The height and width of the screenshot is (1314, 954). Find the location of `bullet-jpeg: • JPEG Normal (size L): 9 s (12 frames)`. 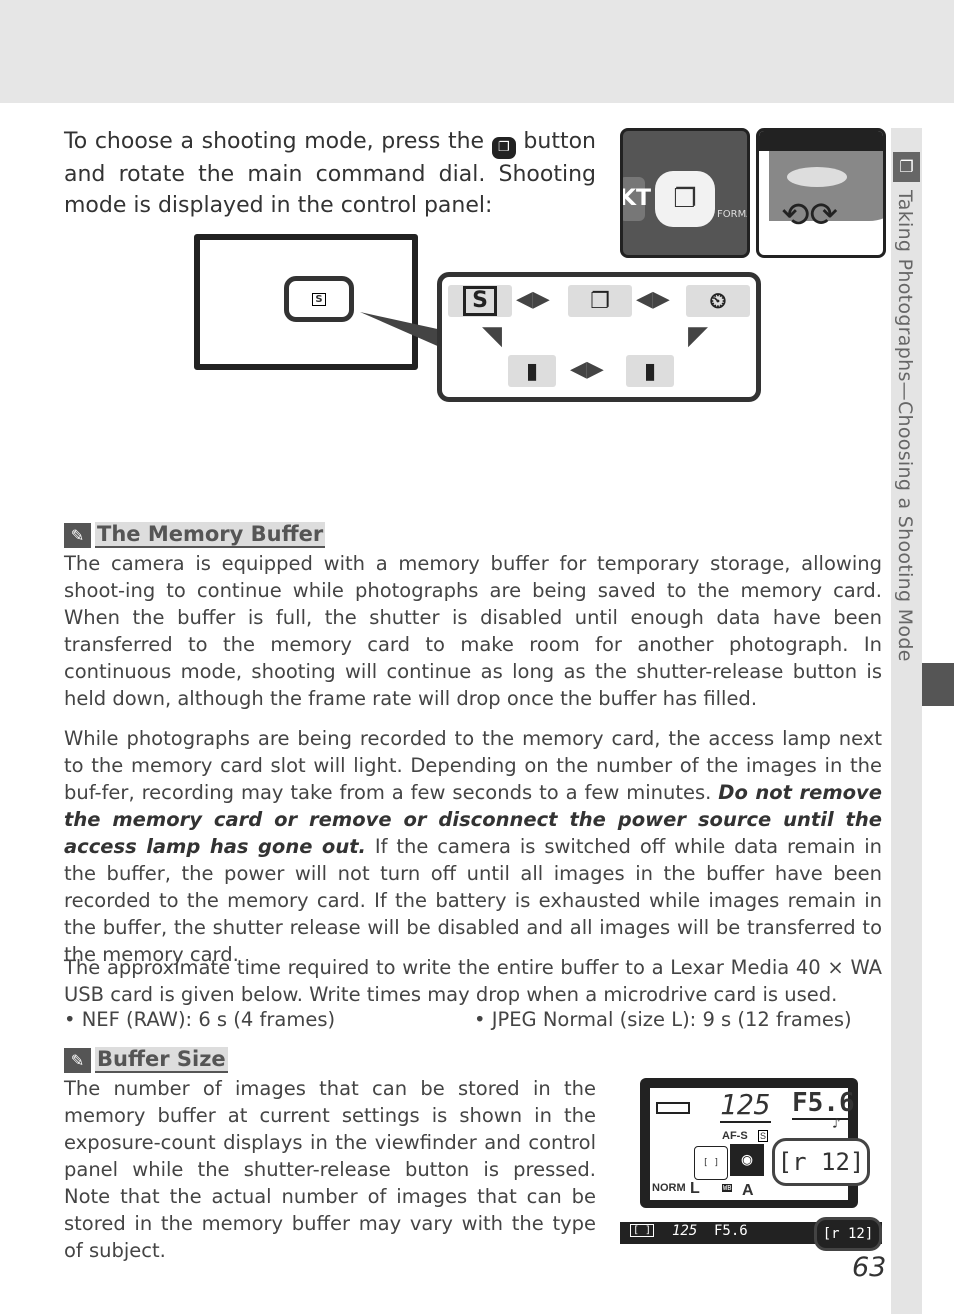

bullet-jpeg: • JPEG Normal (size L): 9 s (12 frames) is located at coordinates (663, 1019).